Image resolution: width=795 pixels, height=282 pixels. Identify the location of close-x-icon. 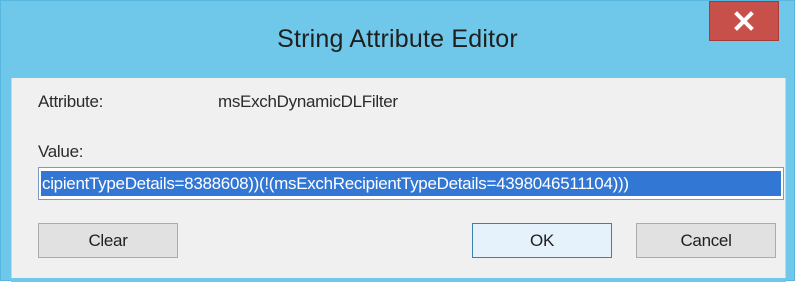
(744, 21).